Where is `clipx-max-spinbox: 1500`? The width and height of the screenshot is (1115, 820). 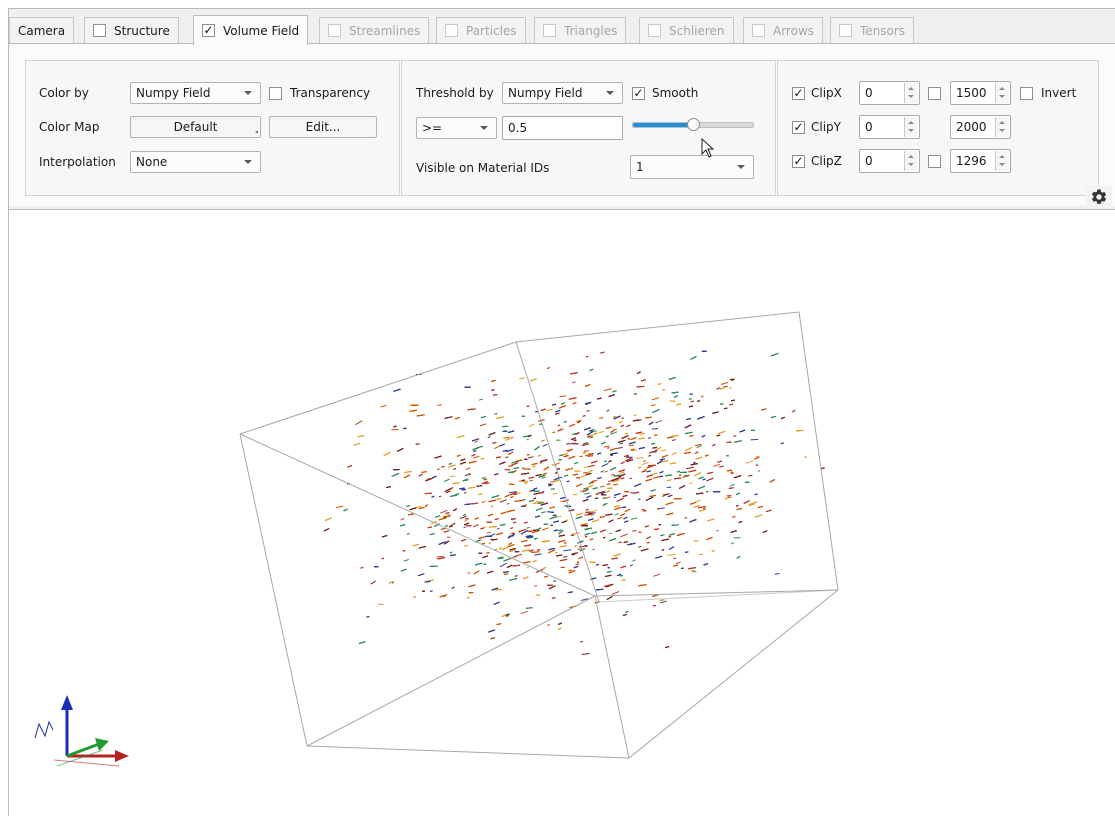 clipx-max-spinbox: 1500 is located at coordinates (980, 93).